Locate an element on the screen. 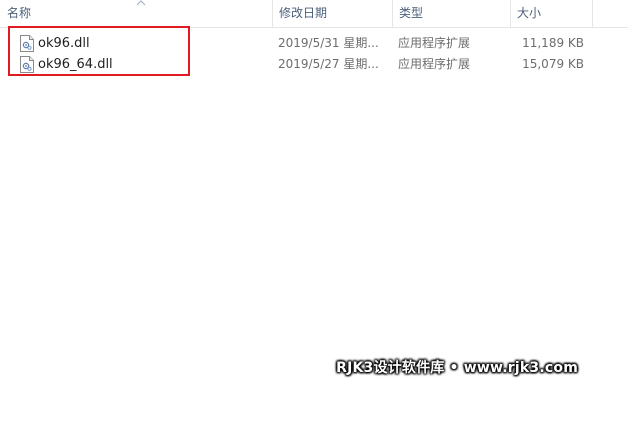 The image size is (628, 422). file-size: 15,079 KB is located at coordinates (553, 64).